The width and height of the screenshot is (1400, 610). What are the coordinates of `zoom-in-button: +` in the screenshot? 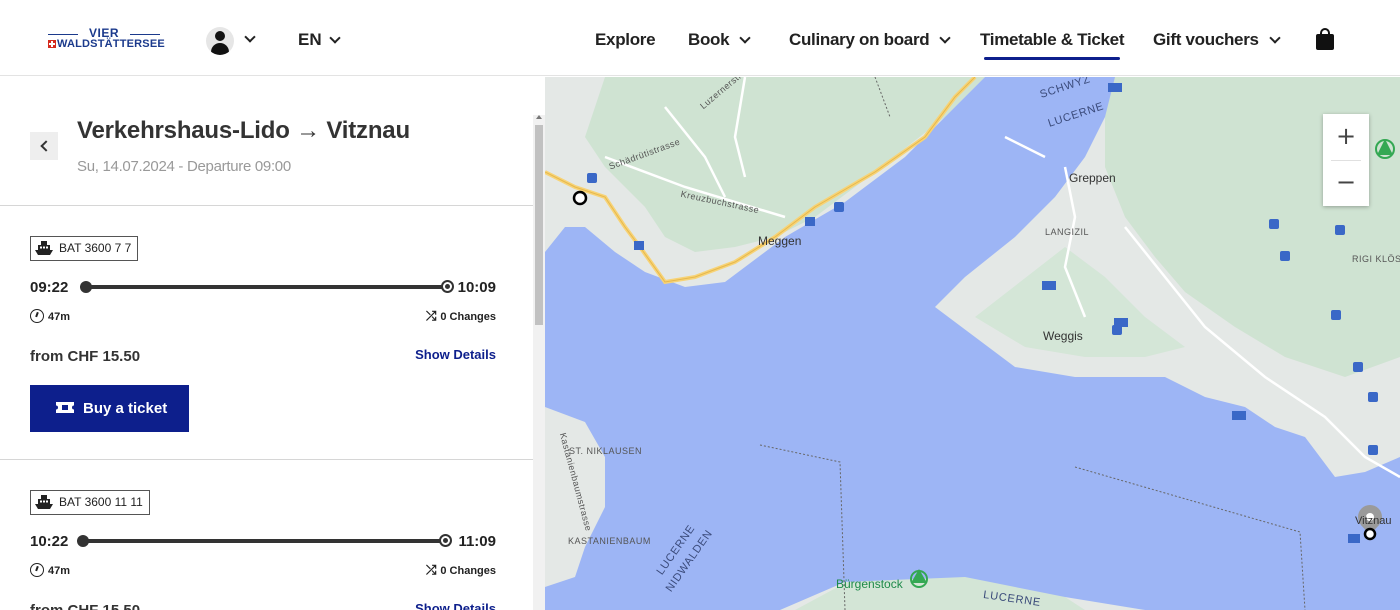 It's located at (1346, 137).